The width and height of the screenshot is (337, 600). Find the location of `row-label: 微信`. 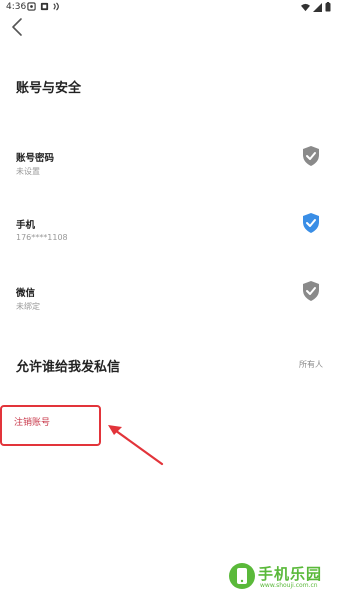

row-label: 微信 is located at coordinates (26, 293).